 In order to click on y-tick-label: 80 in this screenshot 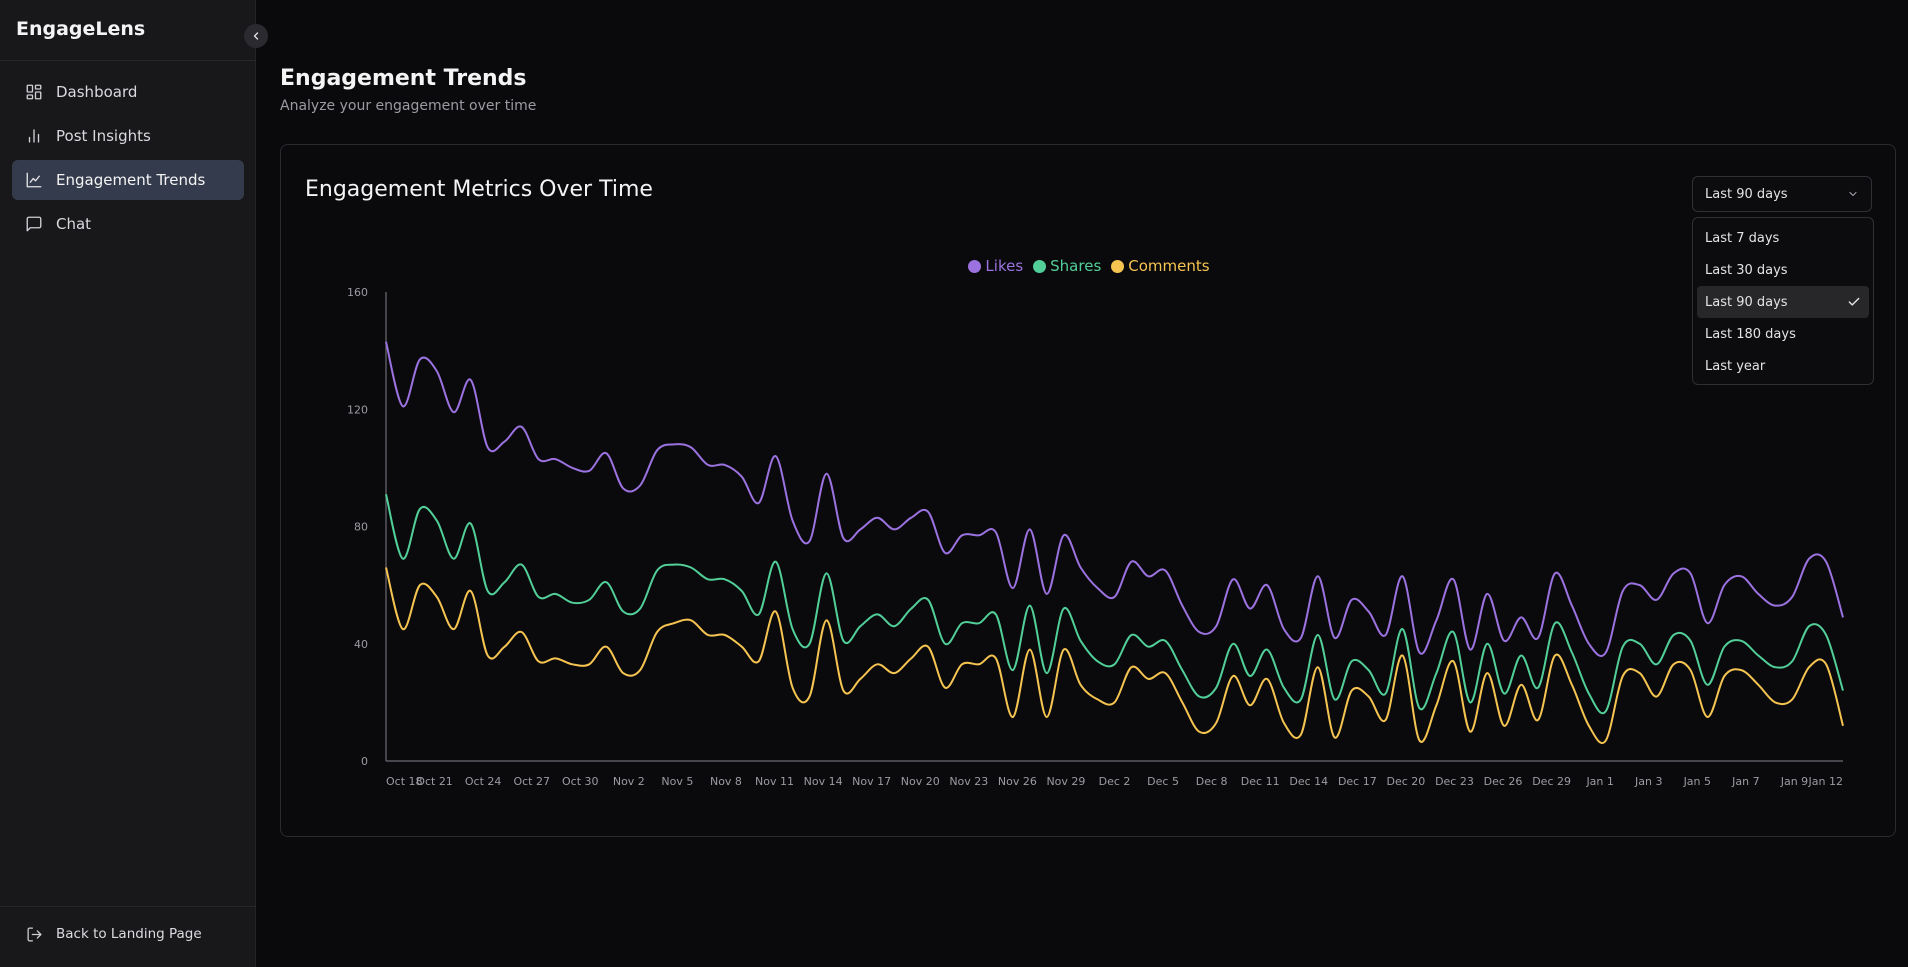, I will do `click(361, 527)`.